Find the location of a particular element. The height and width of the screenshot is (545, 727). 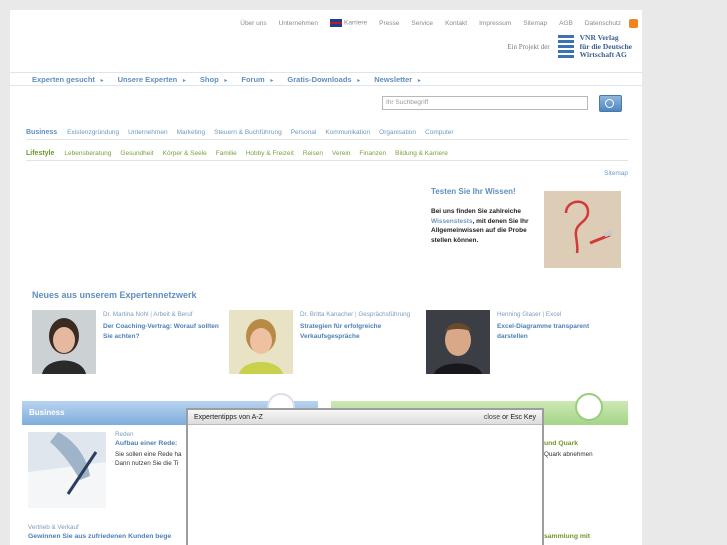

article-headline: Aufbau einer Rede: is located at coordinates (146, 443).